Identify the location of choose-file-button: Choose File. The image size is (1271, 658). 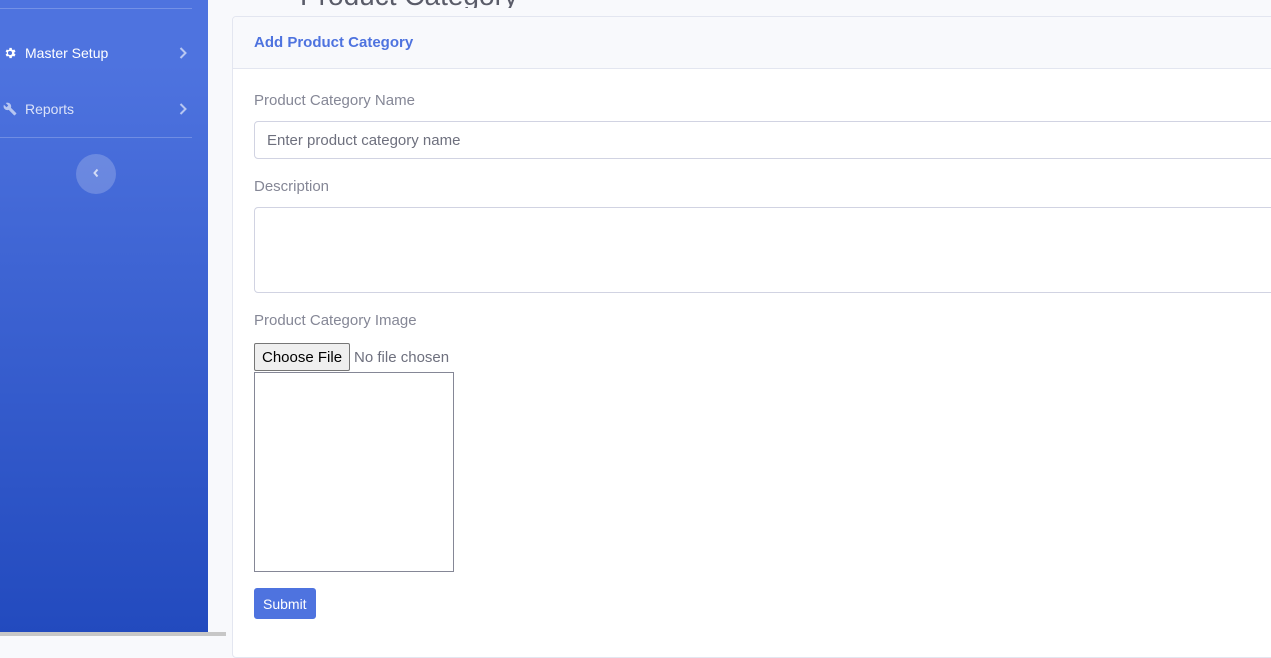
(302, 357).